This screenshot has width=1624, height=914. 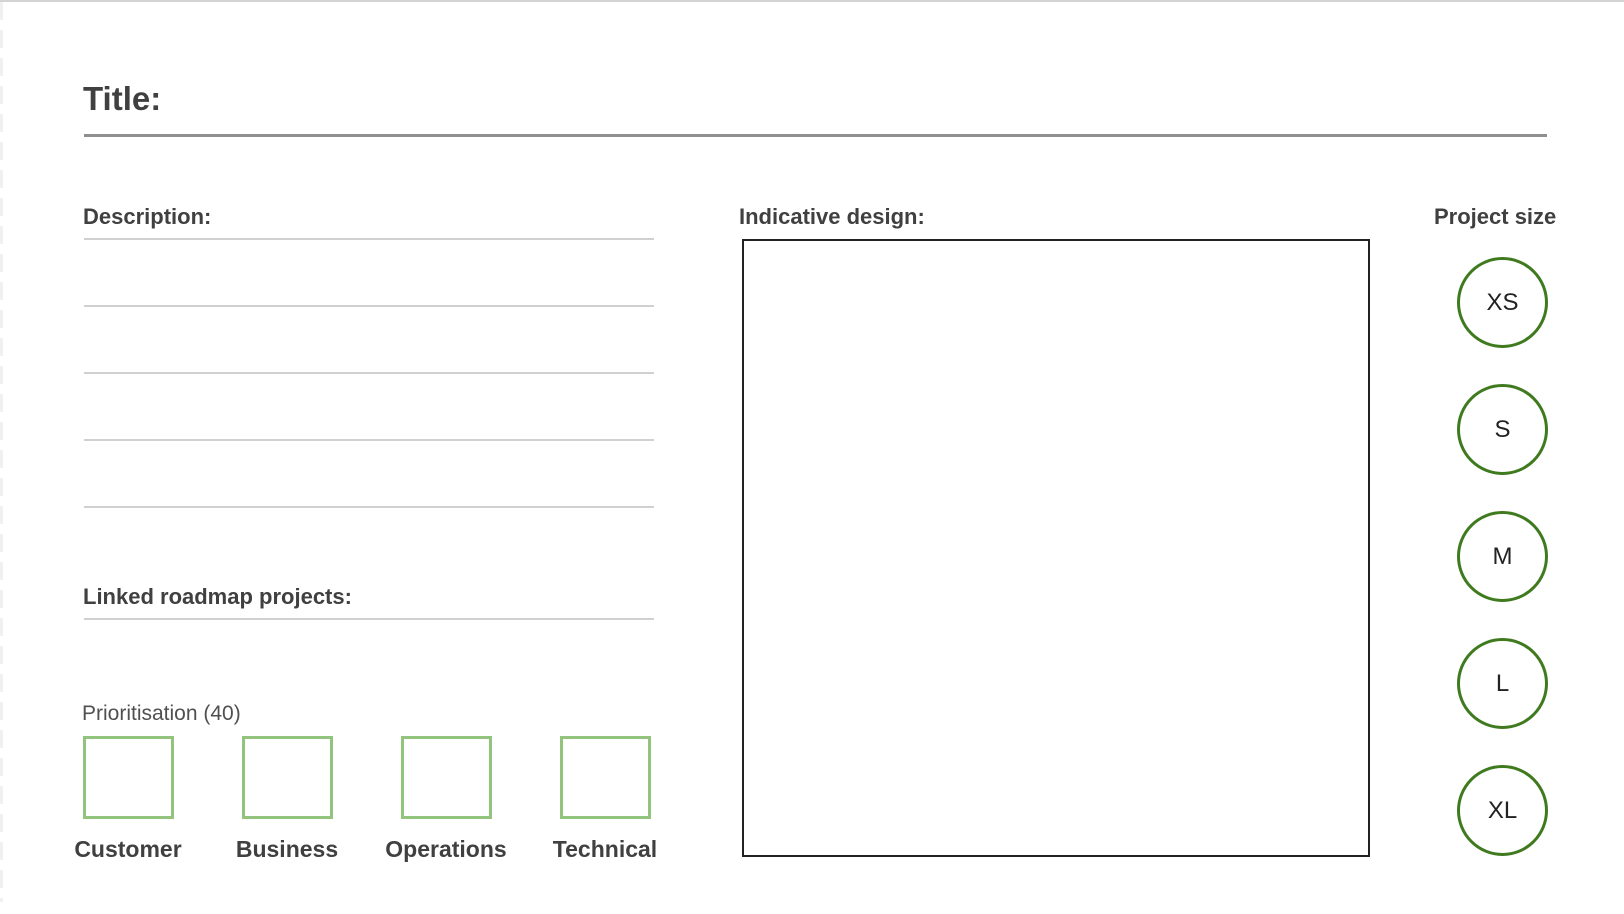 I want to click on left-edge-dashes, so click(x=1, y=452).